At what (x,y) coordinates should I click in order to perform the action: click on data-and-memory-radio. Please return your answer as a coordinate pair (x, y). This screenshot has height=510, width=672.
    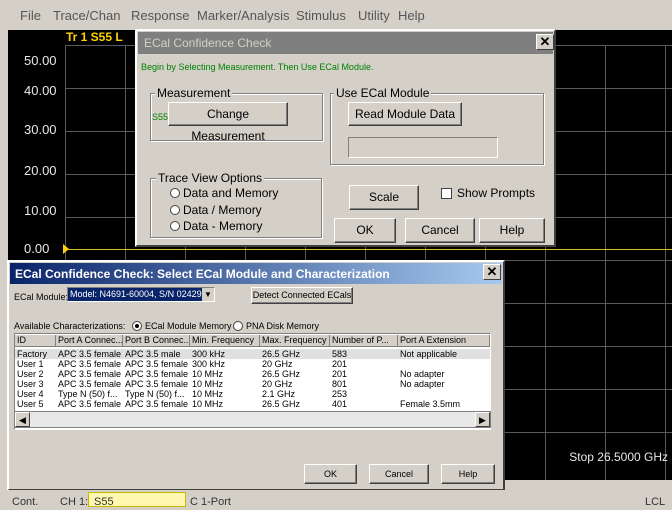
    Looking at the image, I should click on (175, 193).